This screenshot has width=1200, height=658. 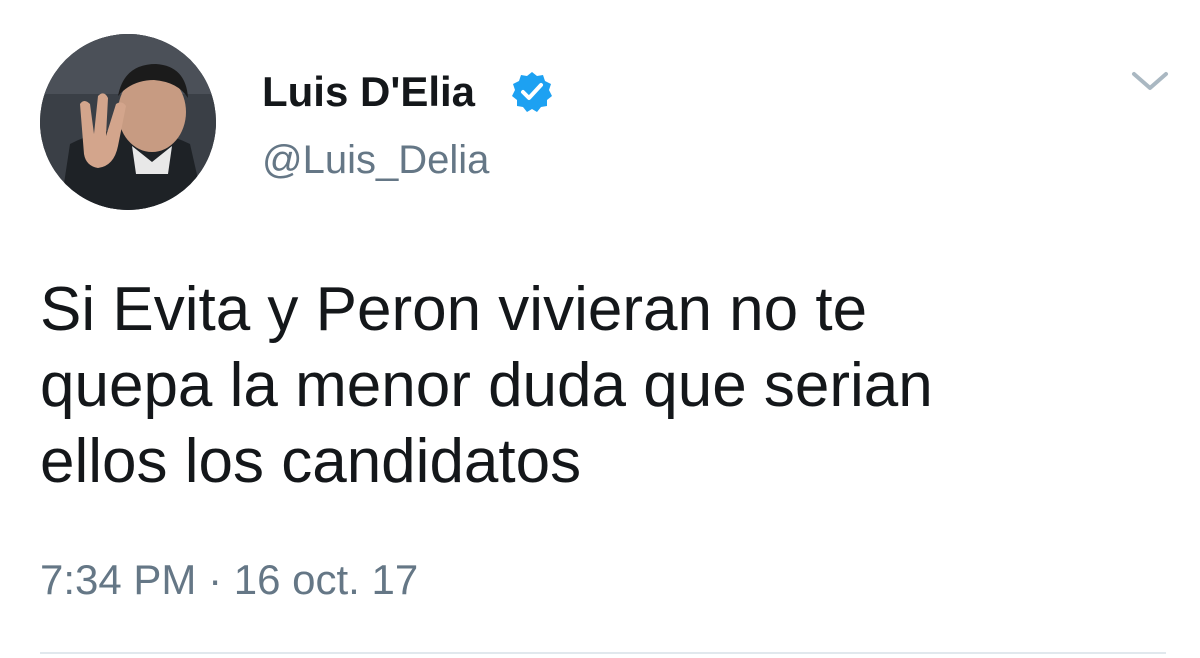 What do you see at coordinates (326, 579) in the screenshot?
I see `tweet-date: 16 oct. 17` at bounding box center [326, 579].